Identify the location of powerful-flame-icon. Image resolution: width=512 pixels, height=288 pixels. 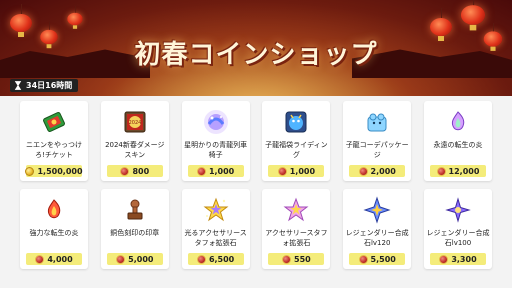
(54, 209).